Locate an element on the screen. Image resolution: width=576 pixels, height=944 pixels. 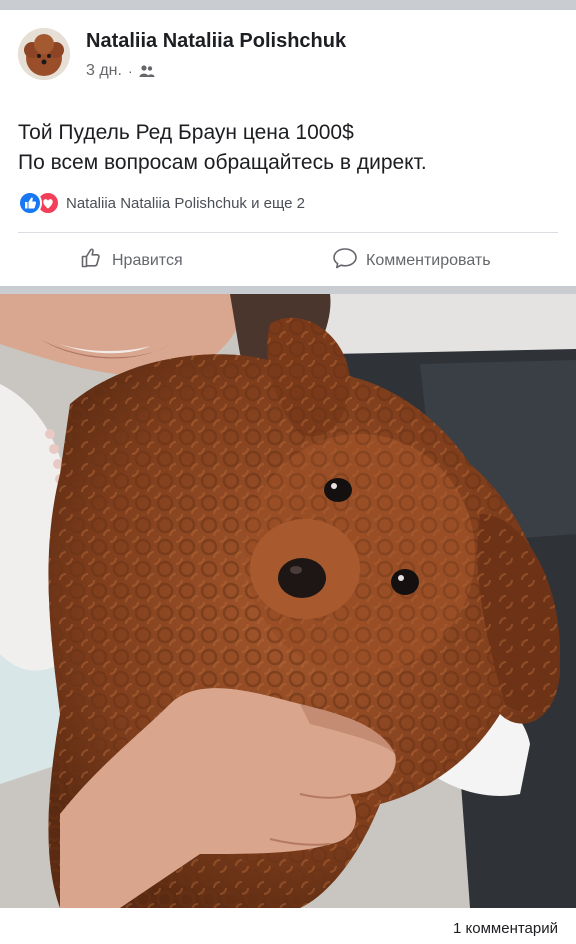
friends-icon is located at coordinates (147, 71).